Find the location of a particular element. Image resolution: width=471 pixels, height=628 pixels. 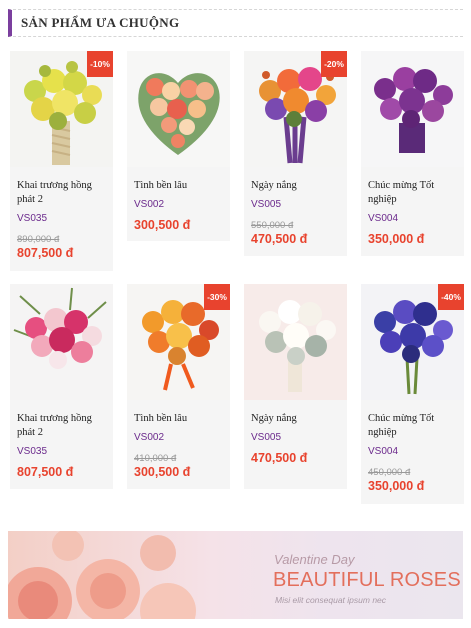

bouquet-purple-icon is located at coordinates (412, 109).